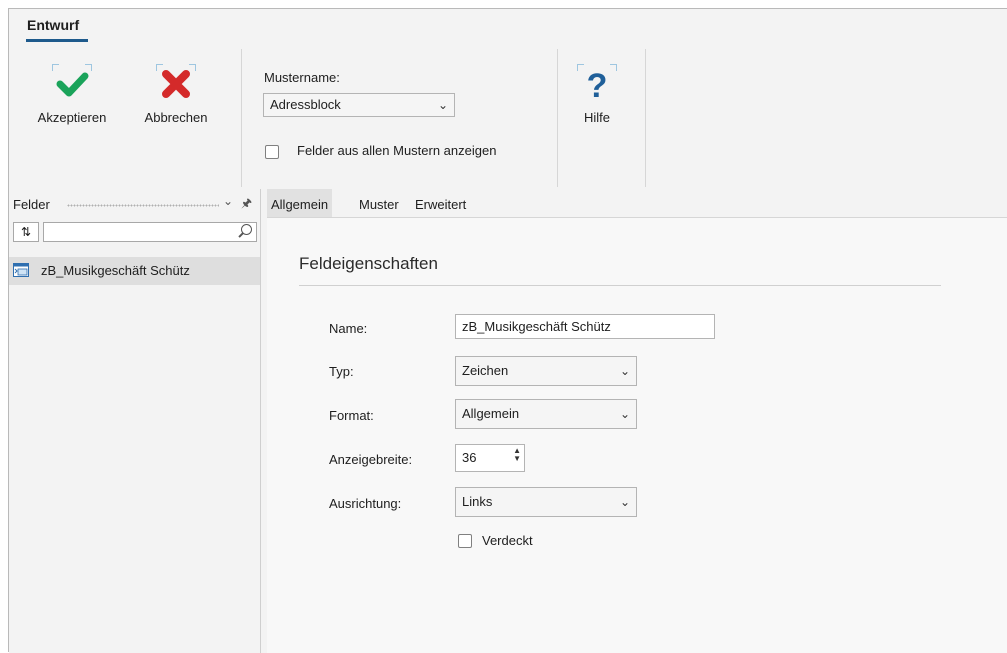 The height and width of the screenshot is (653, 1007). I want to click on list-item: zB_Musikgeschäft Schütz, so click(134, 271).